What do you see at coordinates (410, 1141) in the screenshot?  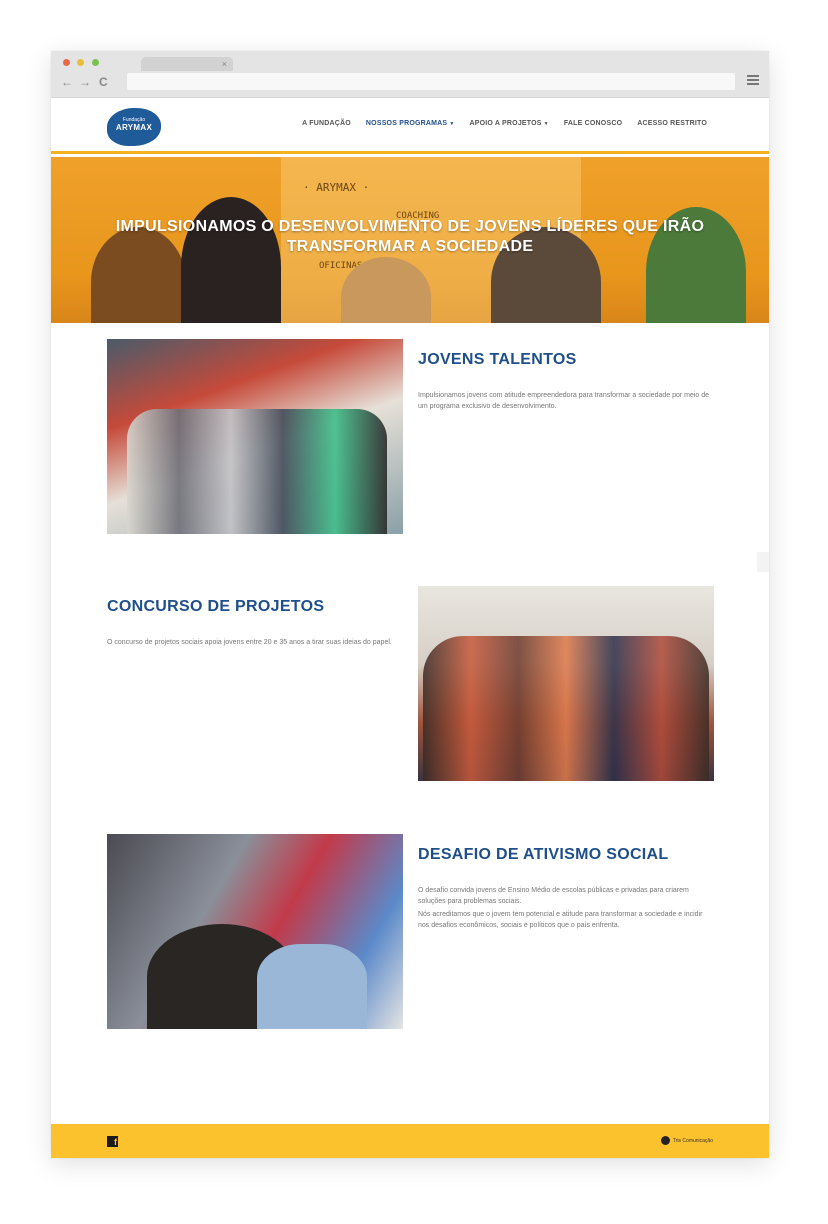 I see `site-footer: f Tris Comunicação` at bounding box center [410, 1141].